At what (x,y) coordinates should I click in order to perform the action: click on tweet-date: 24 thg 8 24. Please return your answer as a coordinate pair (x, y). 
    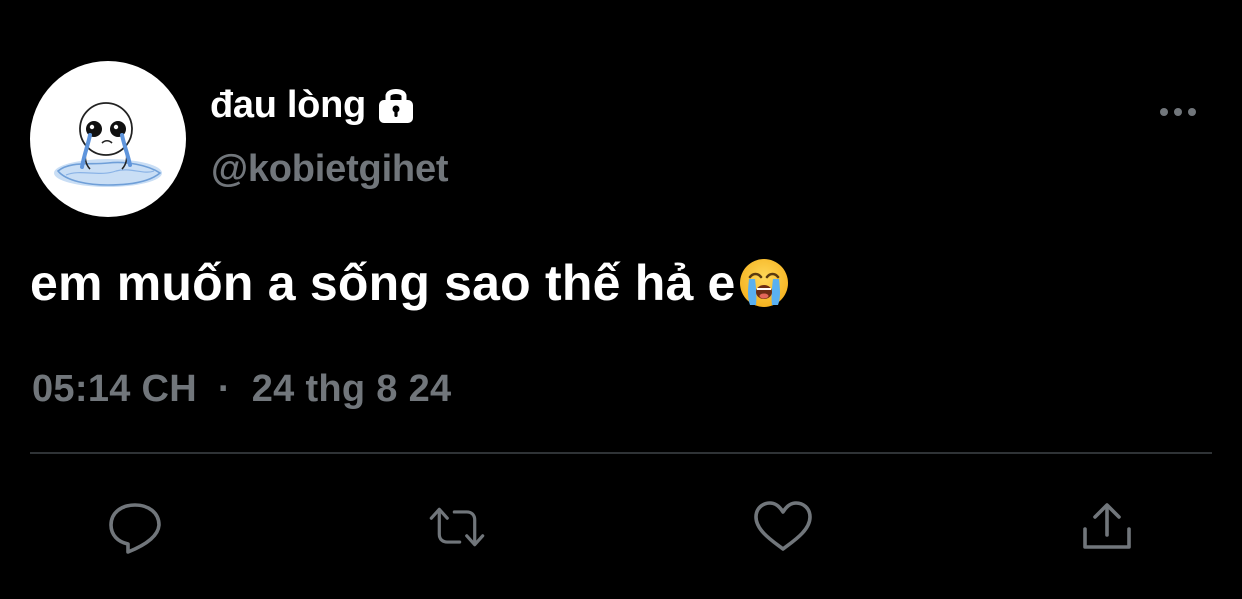
    Looking at the image, I should click on (352, 389).